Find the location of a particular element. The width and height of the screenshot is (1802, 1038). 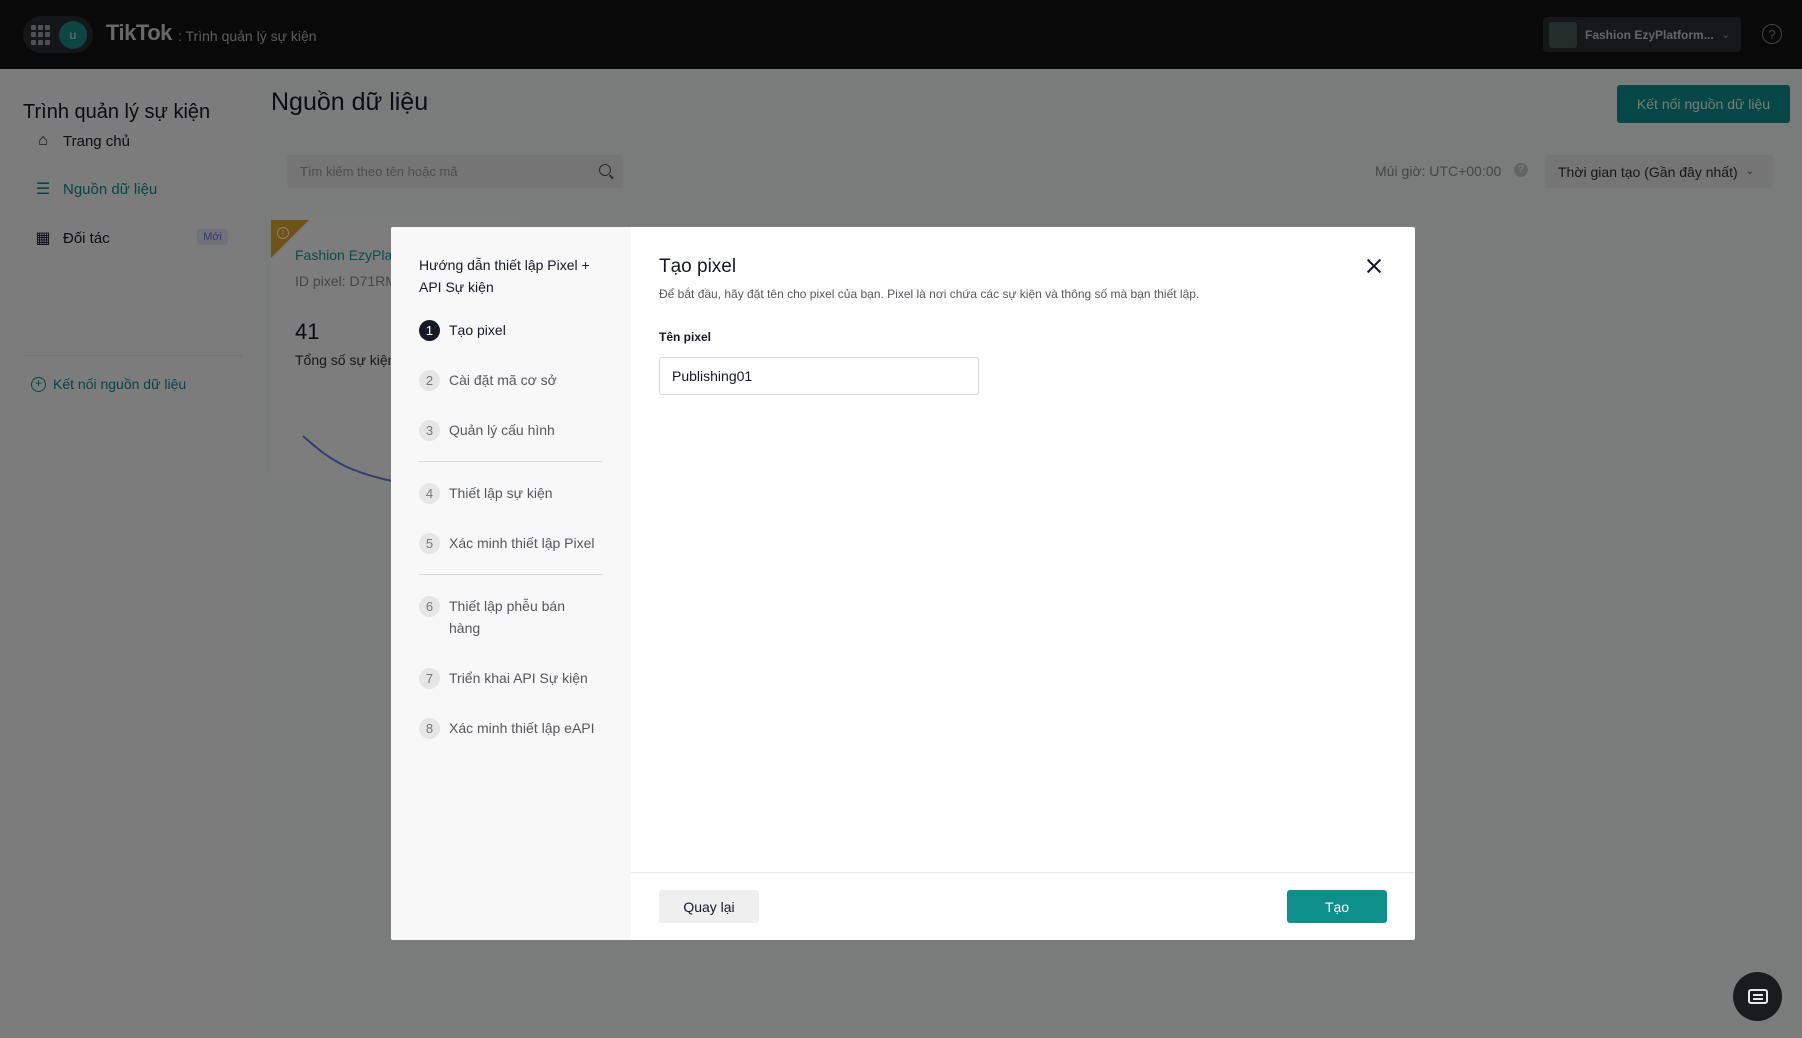

footer-divider is located at coordinates (1023, 872).